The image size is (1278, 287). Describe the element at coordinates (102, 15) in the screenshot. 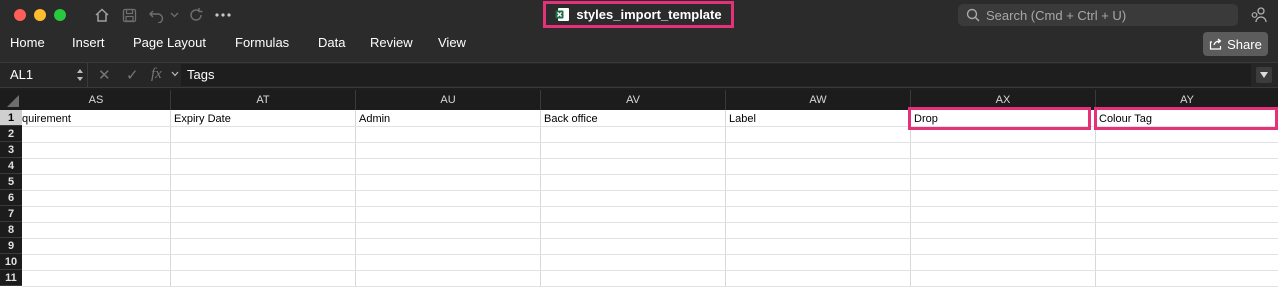

I see `home-icon` at that location.